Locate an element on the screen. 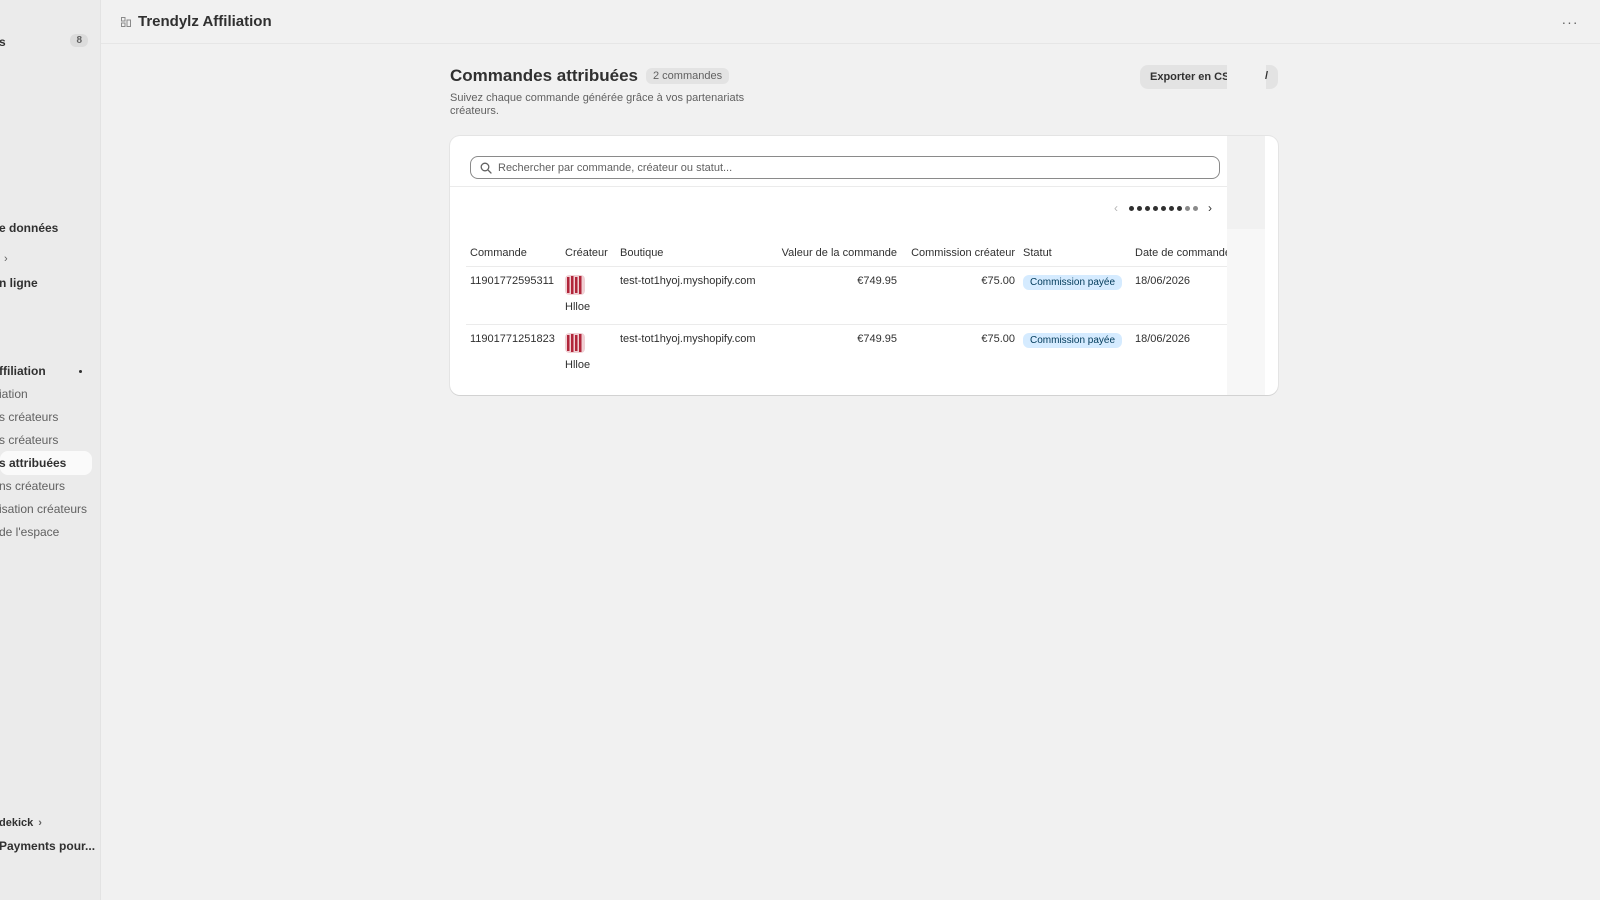 This screenshot has width=1600, height=900. page-title: Commandes attribuées is located at coordinates (544, 75).